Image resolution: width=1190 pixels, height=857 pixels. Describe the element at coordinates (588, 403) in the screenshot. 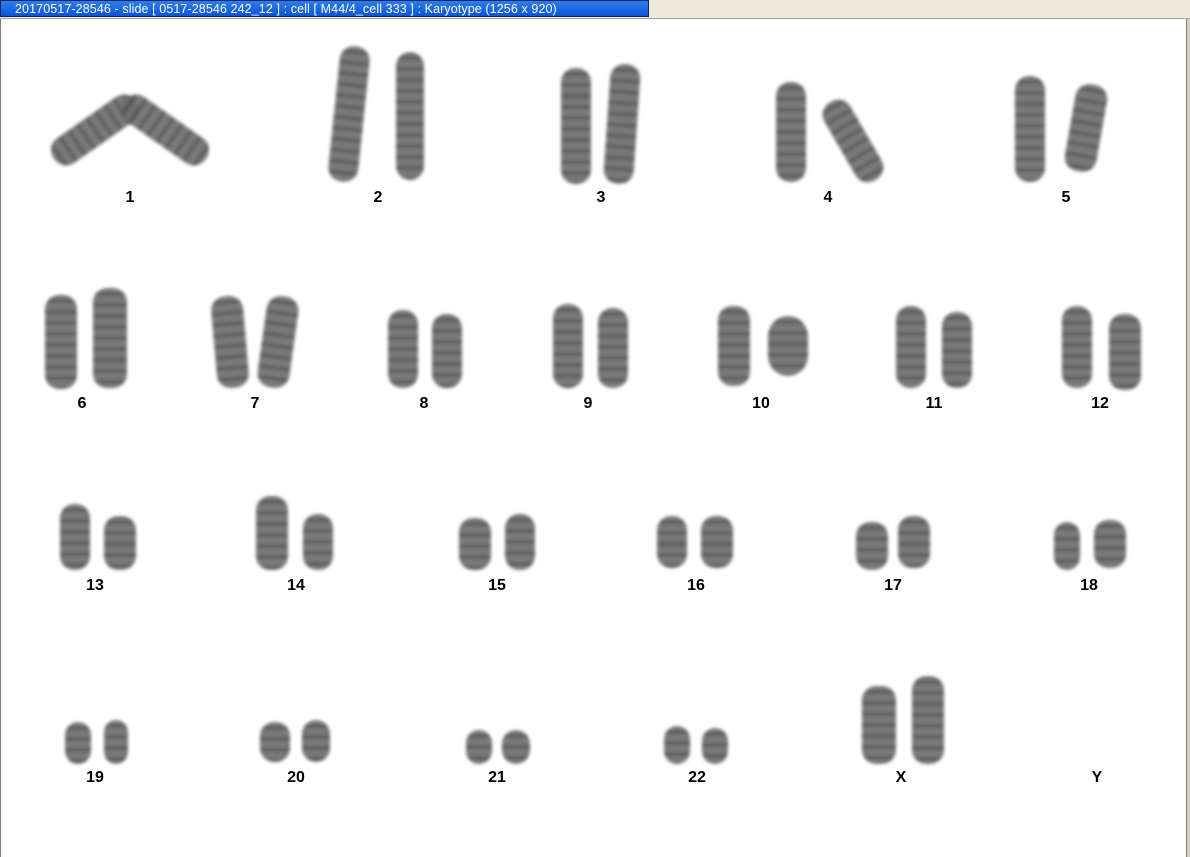

I see `chromosome-label: 9` at that location.